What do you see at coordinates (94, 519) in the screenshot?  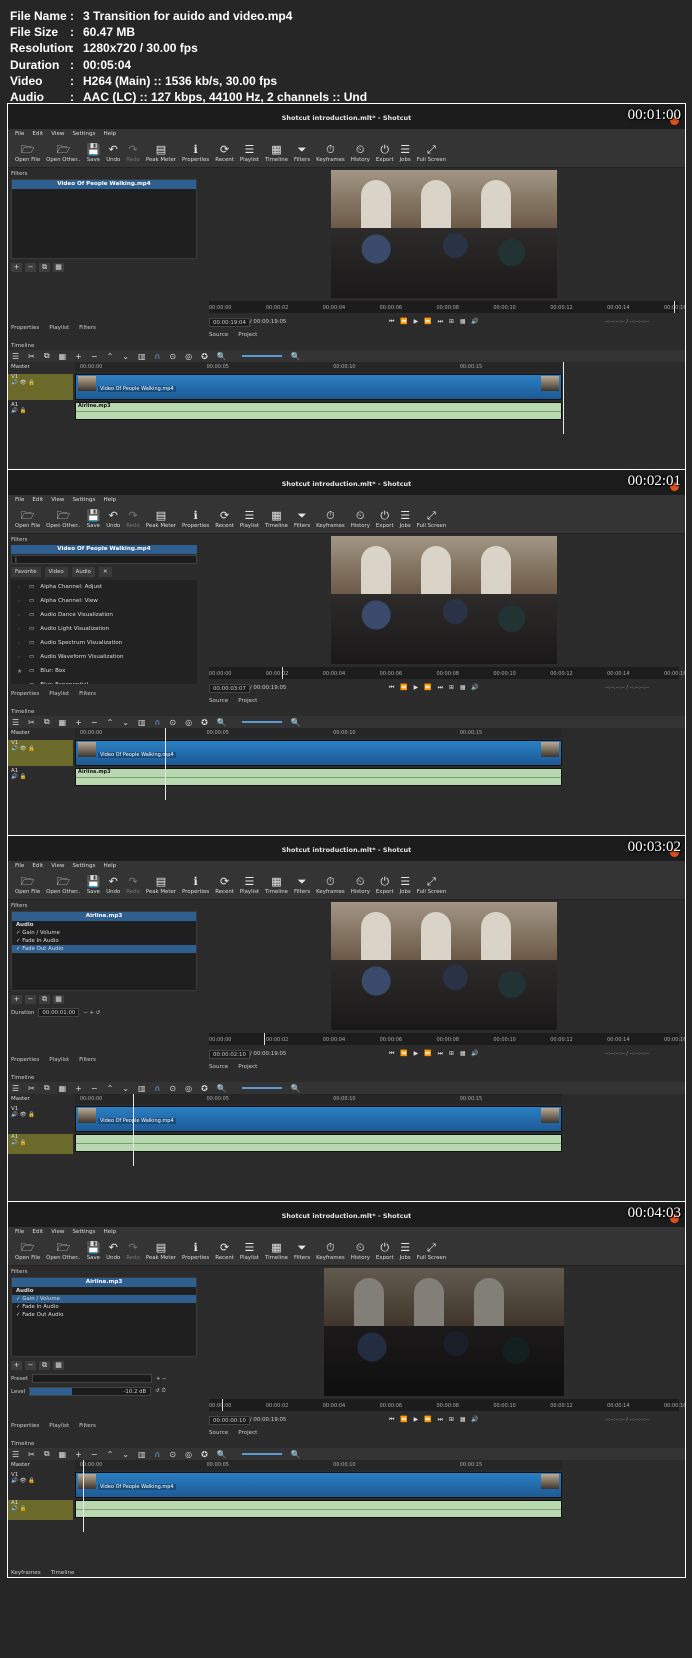 I see `toolbar-save-button: 💾 Save` at bounding box center [94, 519].